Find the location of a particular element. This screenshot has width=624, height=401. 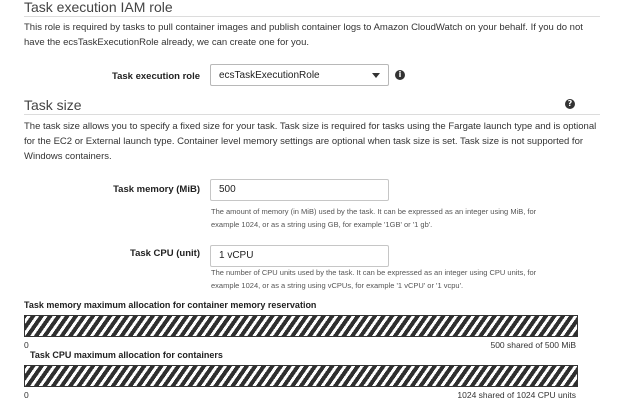

iam-role-section-title: Task execution IAM role is located at coordinates (98, 7).